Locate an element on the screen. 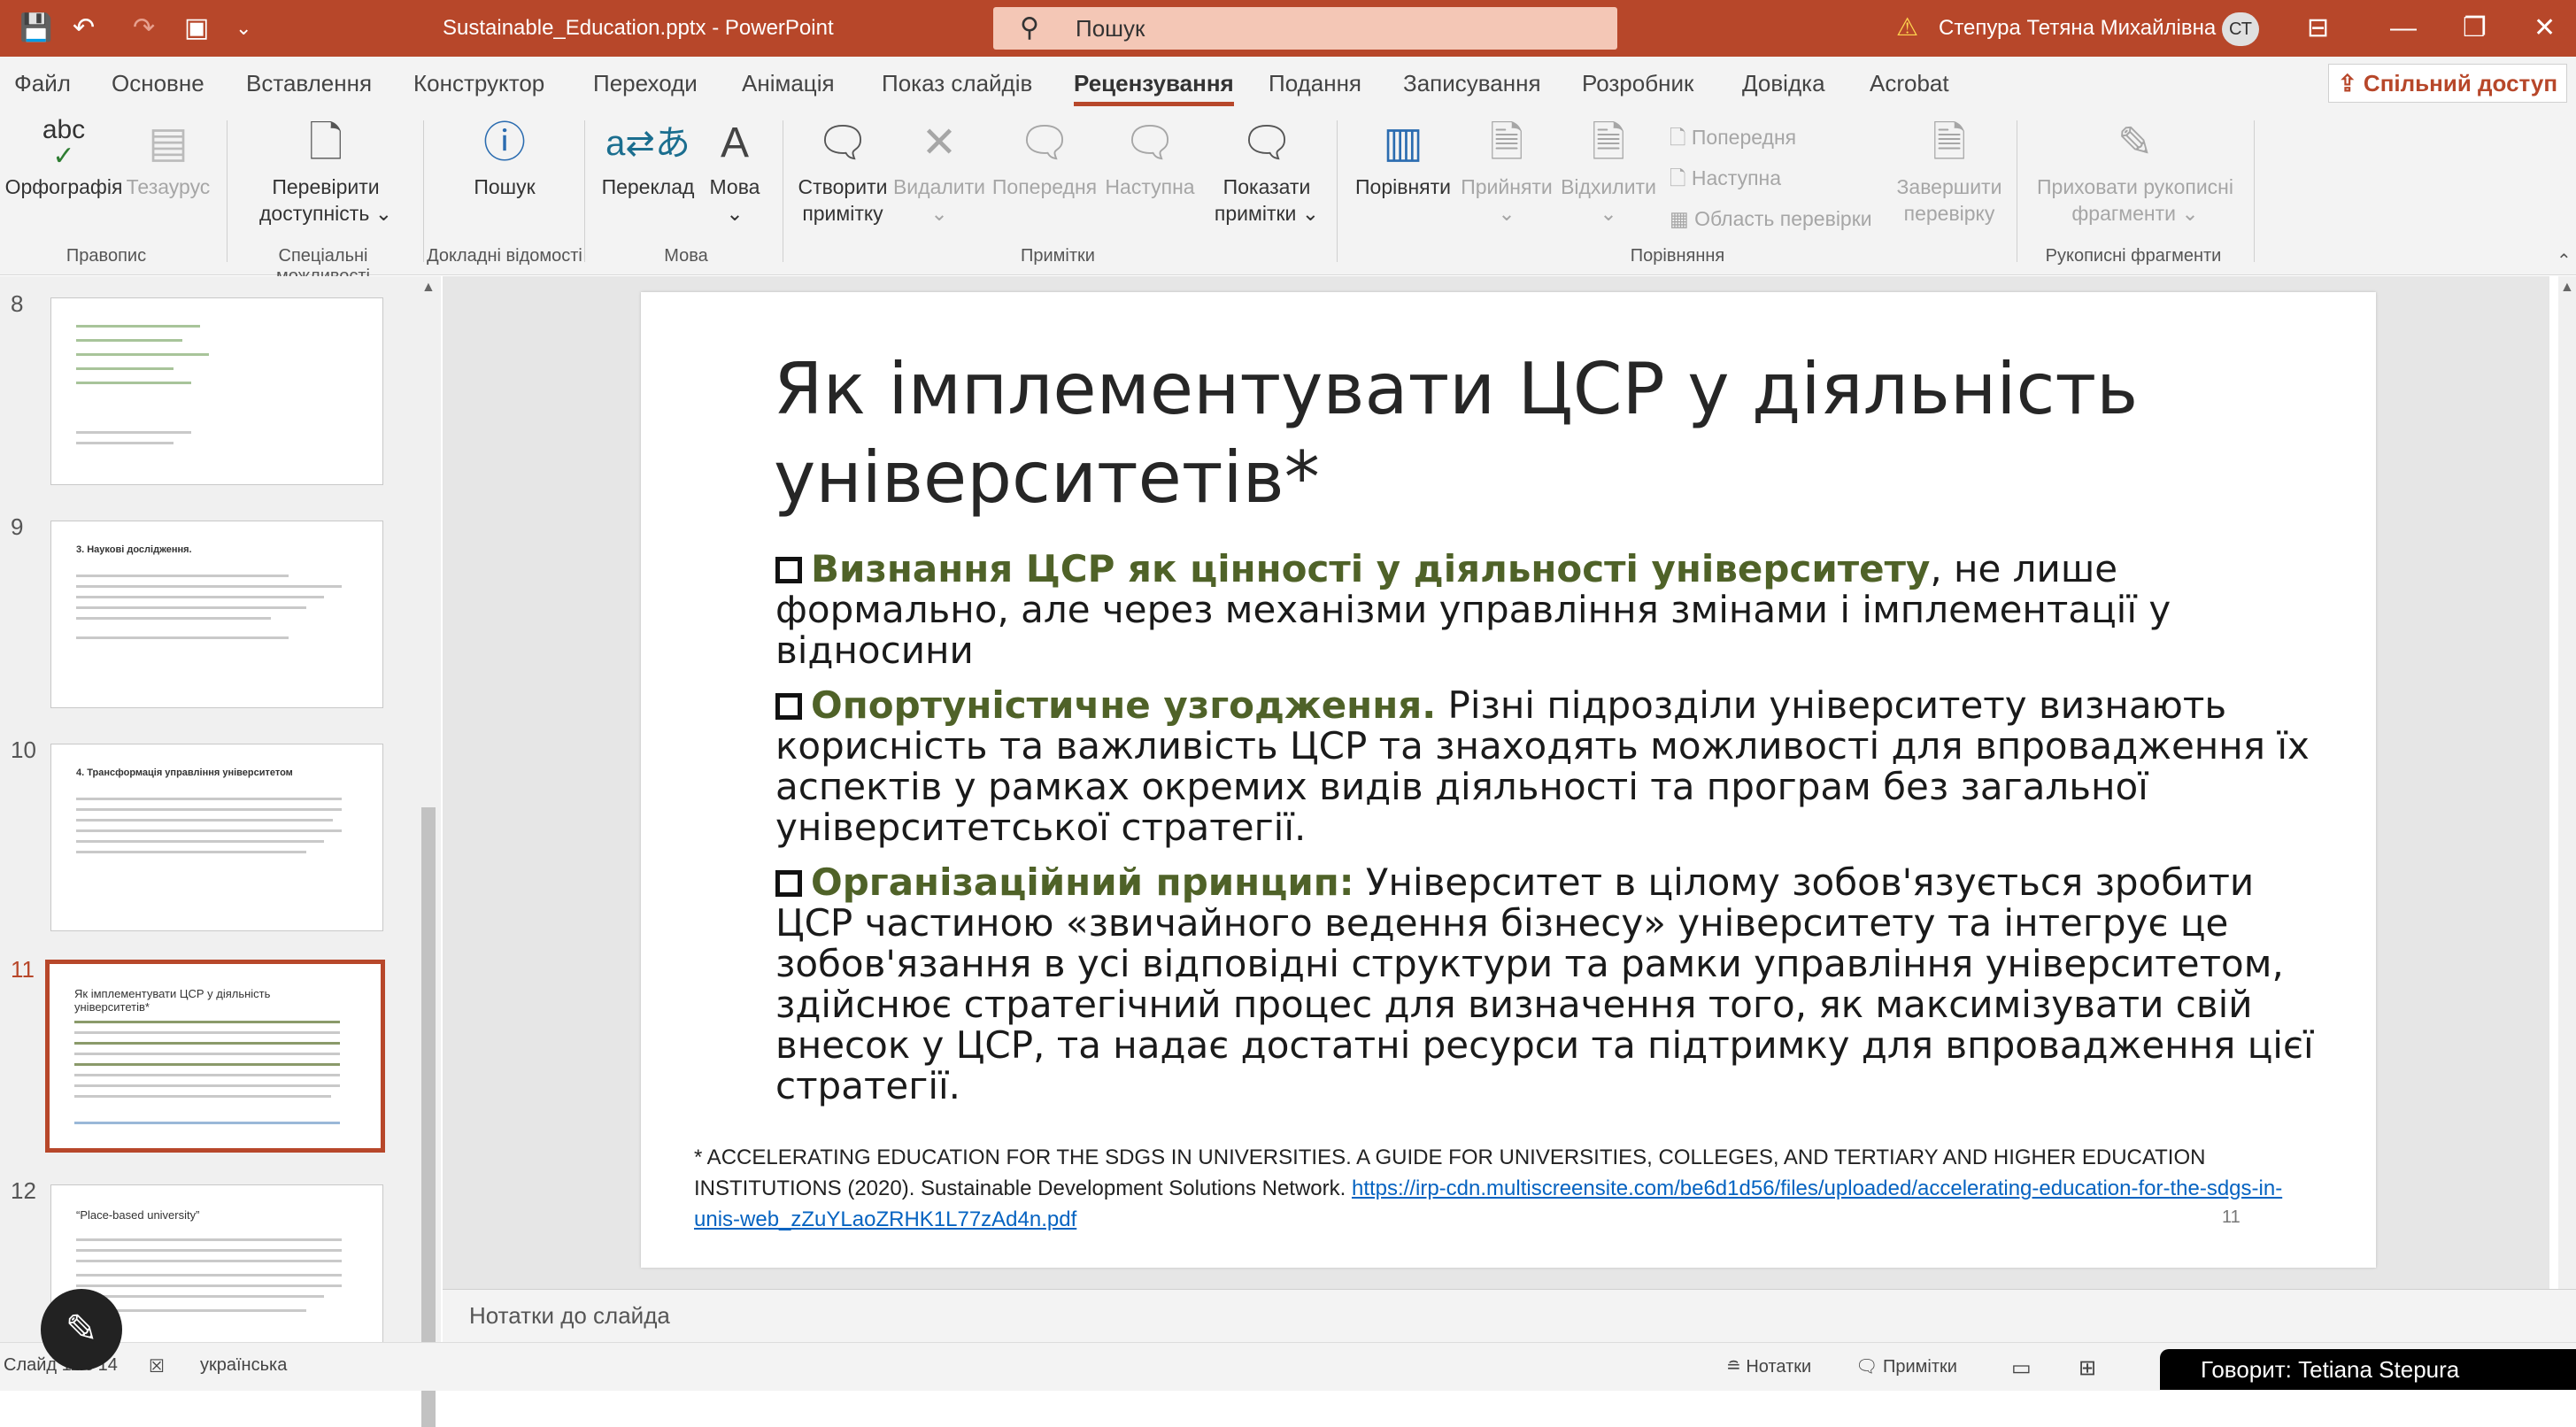 The image size is (2576, 1427). spelling-icon: abc ✓ is located at coordinates (64, 143).